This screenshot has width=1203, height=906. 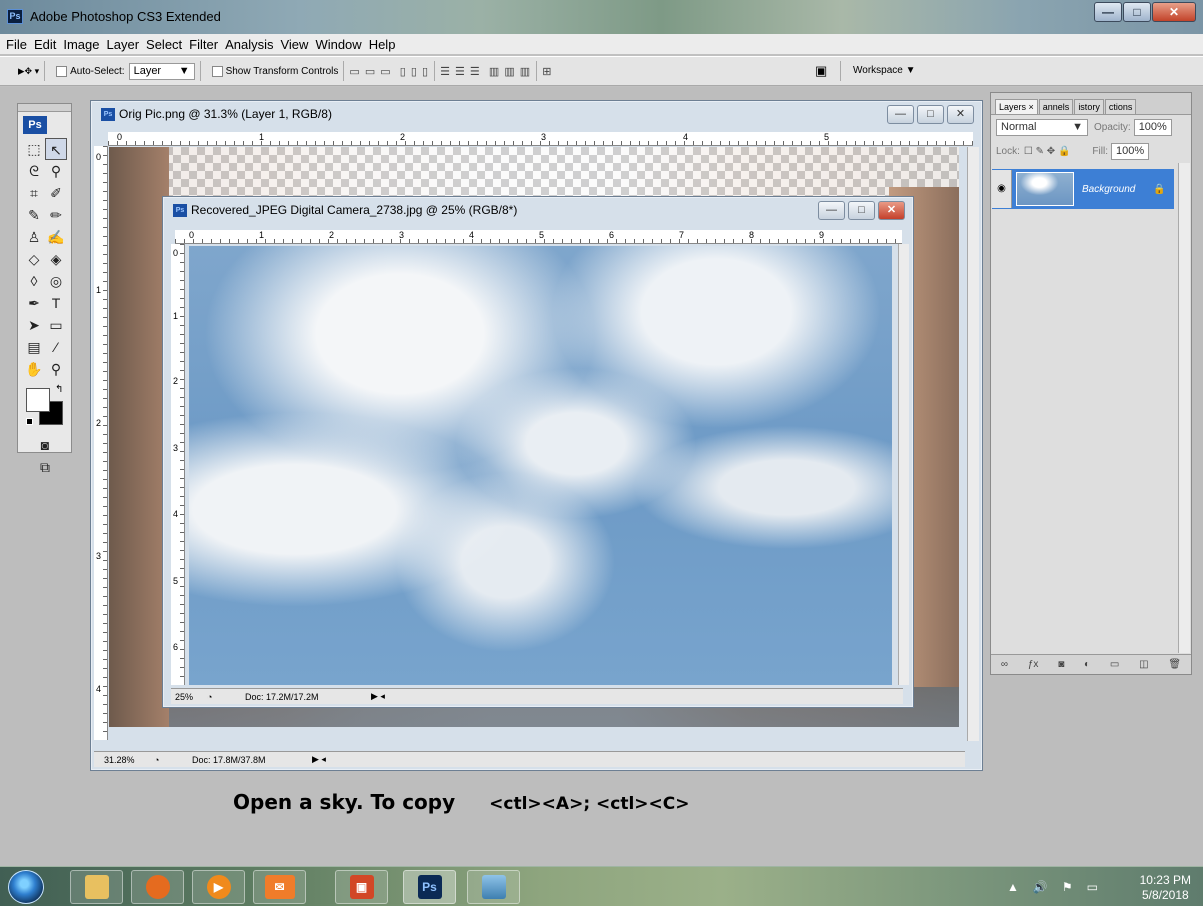 What do you see at coordinates (34, 237) in the screenshot?
I see `clone-stamp-tool-icon: ♙` at bounding box center [34, 237].